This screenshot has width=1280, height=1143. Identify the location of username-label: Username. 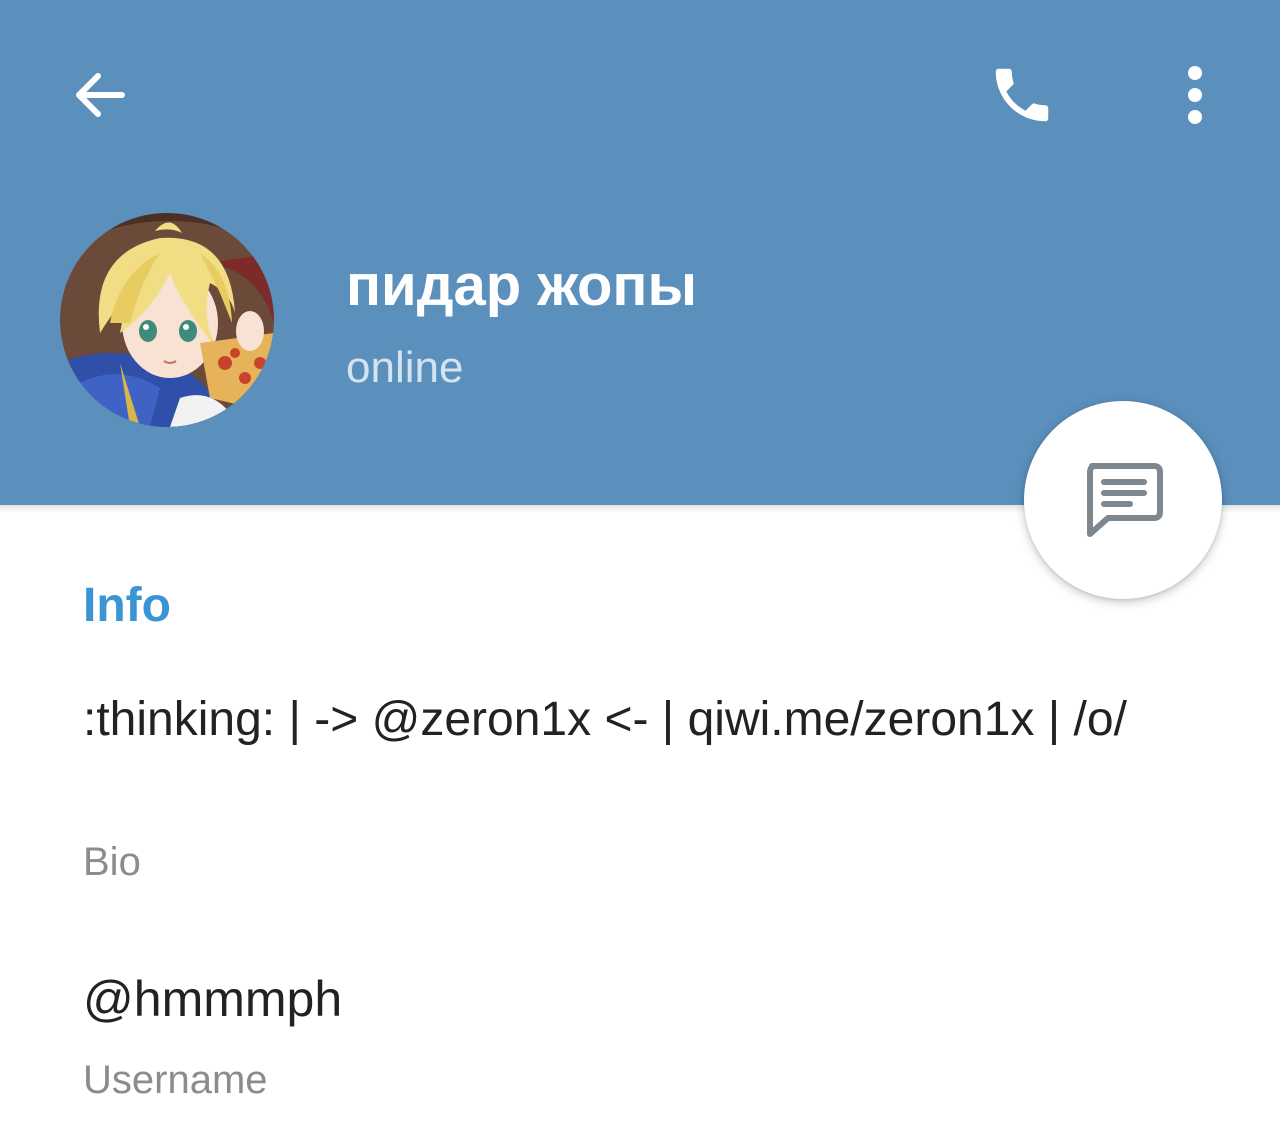
(175, 1080).